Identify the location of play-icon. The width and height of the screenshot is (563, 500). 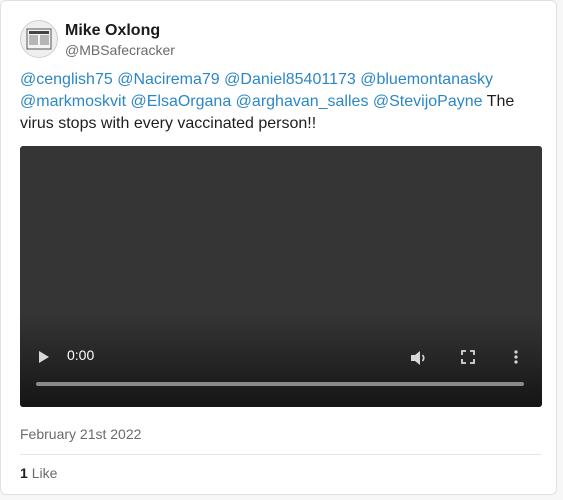
(44, 359).